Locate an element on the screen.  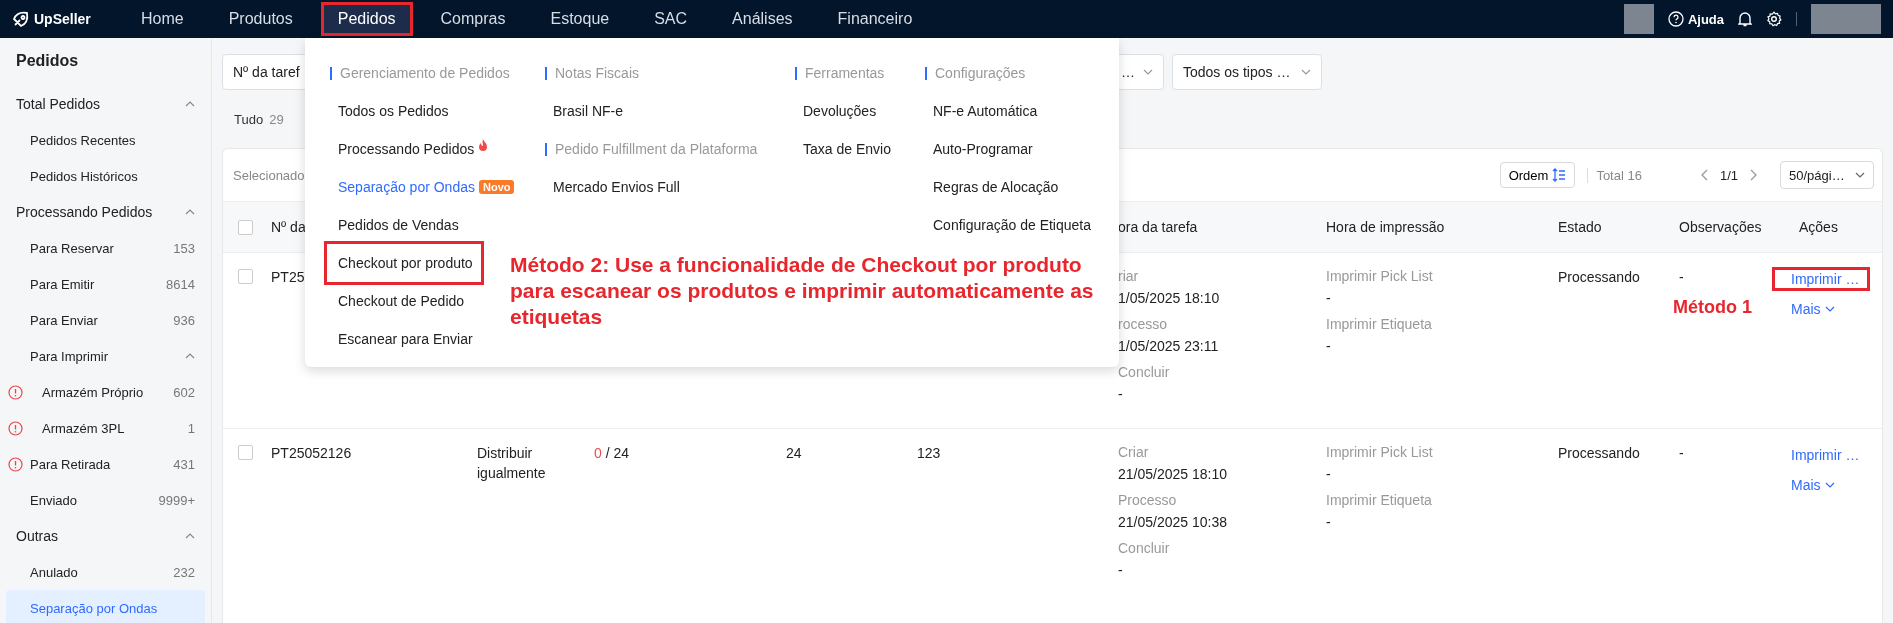
menu-heading: Notas Fiscais is located at coordinates (670, 73).